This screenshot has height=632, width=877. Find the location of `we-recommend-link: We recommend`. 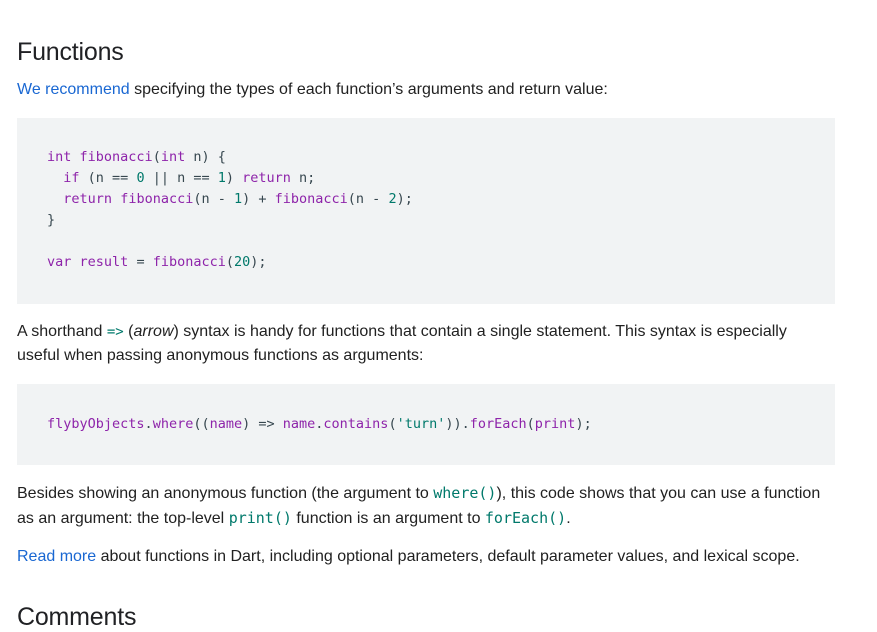

we-recommend-link: We recommend is located at coordinates (73, 89).